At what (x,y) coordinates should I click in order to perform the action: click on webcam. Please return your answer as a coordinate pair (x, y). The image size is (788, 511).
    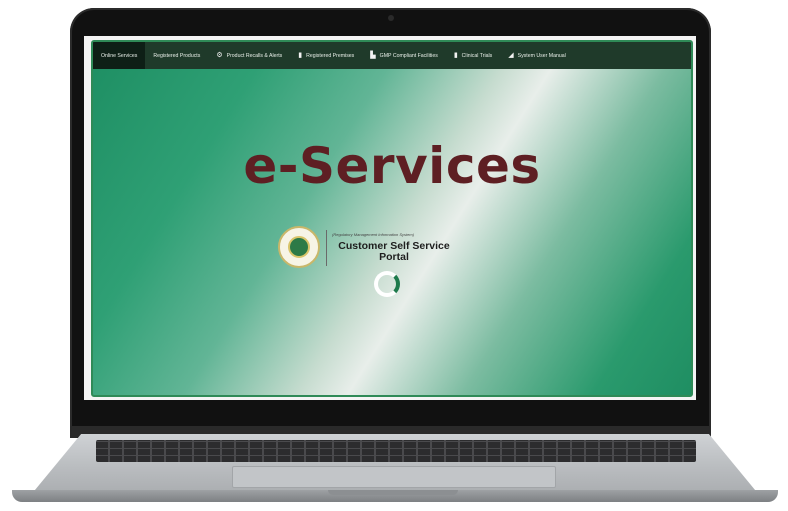
    Looking at the image, I should click on (391, 18).